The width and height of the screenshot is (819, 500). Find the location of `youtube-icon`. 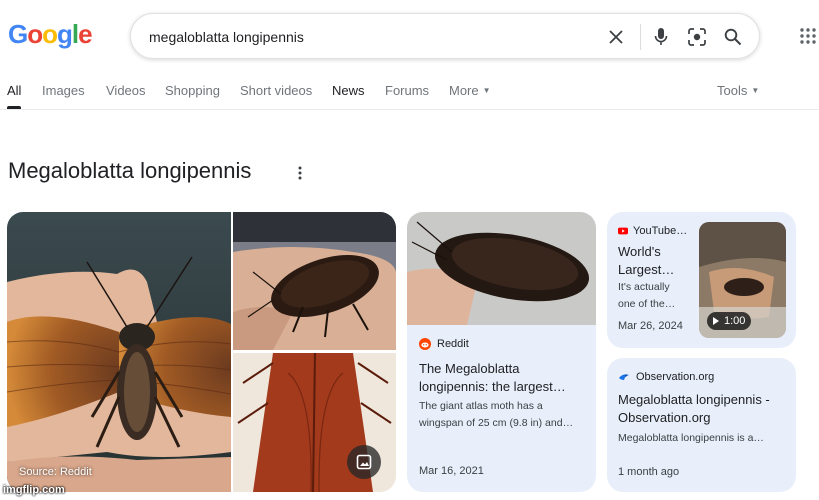

youtube-icon is located at coordinates (623, 231).